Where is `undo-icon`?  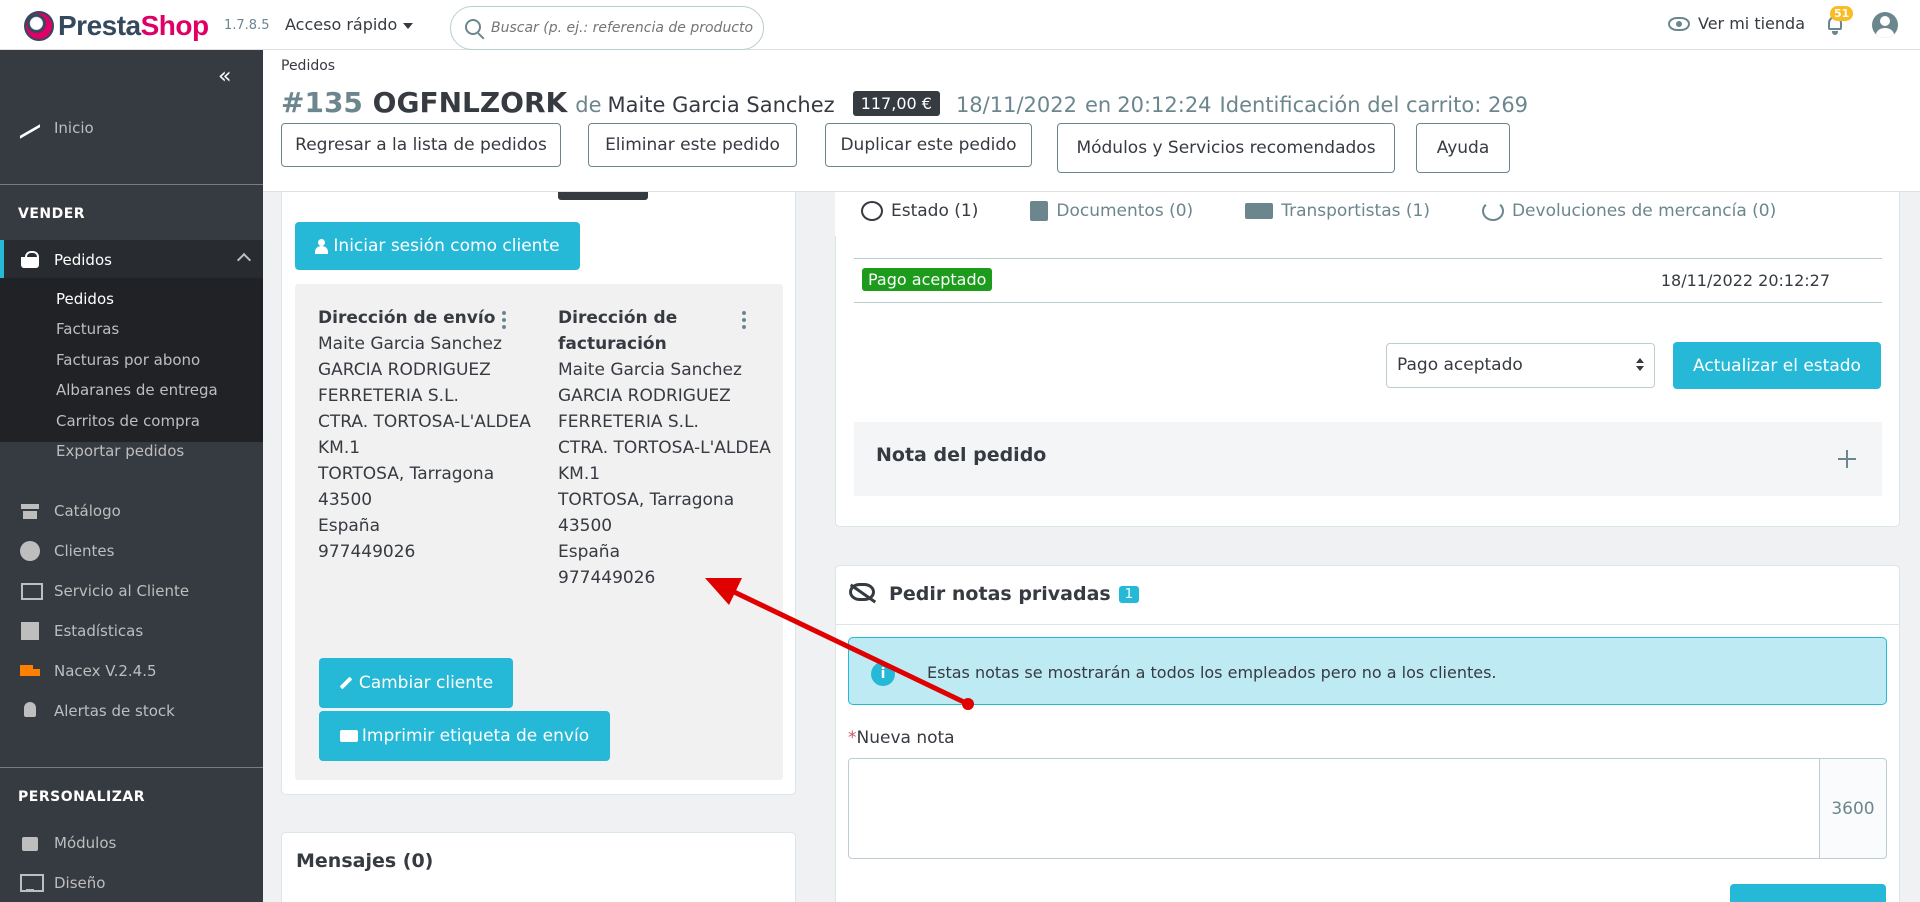 undo-icon is located at coordinates (1492, 211).